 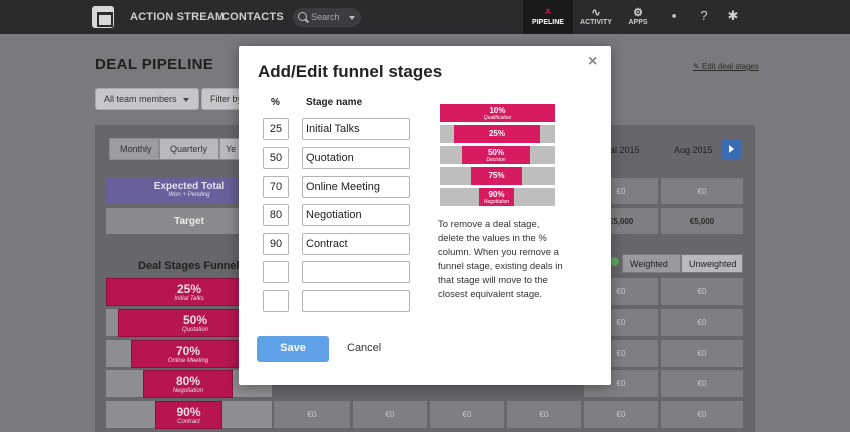 I want to click on stage-percent-input: 50, so click(x=276, y=158).